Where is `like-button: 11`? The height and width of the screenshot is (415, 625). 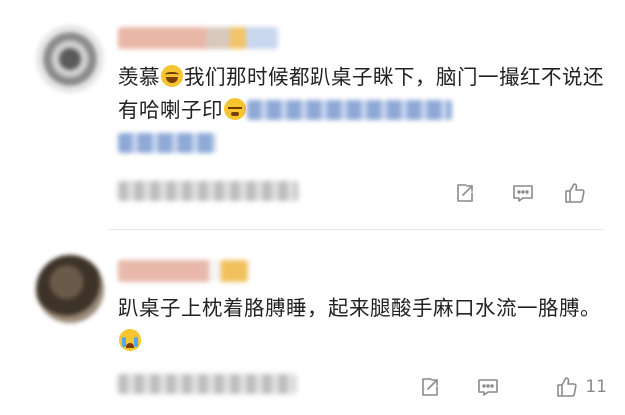 like-button: 11 is located at coordinates (581, 387).